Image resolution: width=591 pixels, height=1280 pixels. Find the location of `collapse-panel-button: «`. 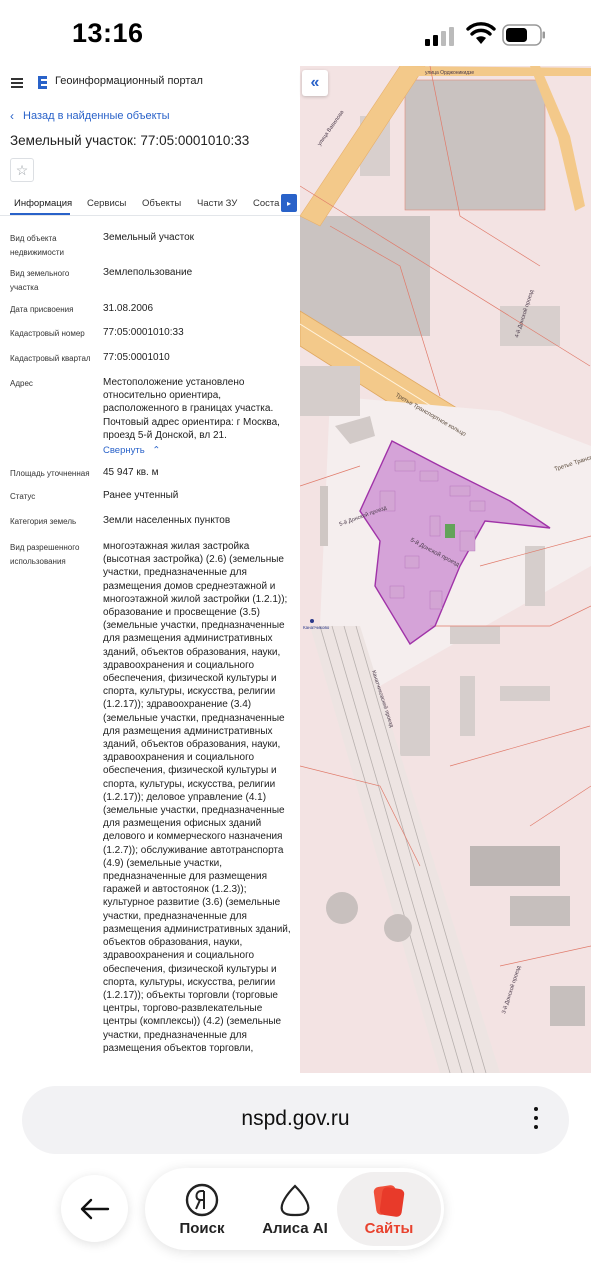

collapse-panel-button: « is located at coordinates (315, 83).